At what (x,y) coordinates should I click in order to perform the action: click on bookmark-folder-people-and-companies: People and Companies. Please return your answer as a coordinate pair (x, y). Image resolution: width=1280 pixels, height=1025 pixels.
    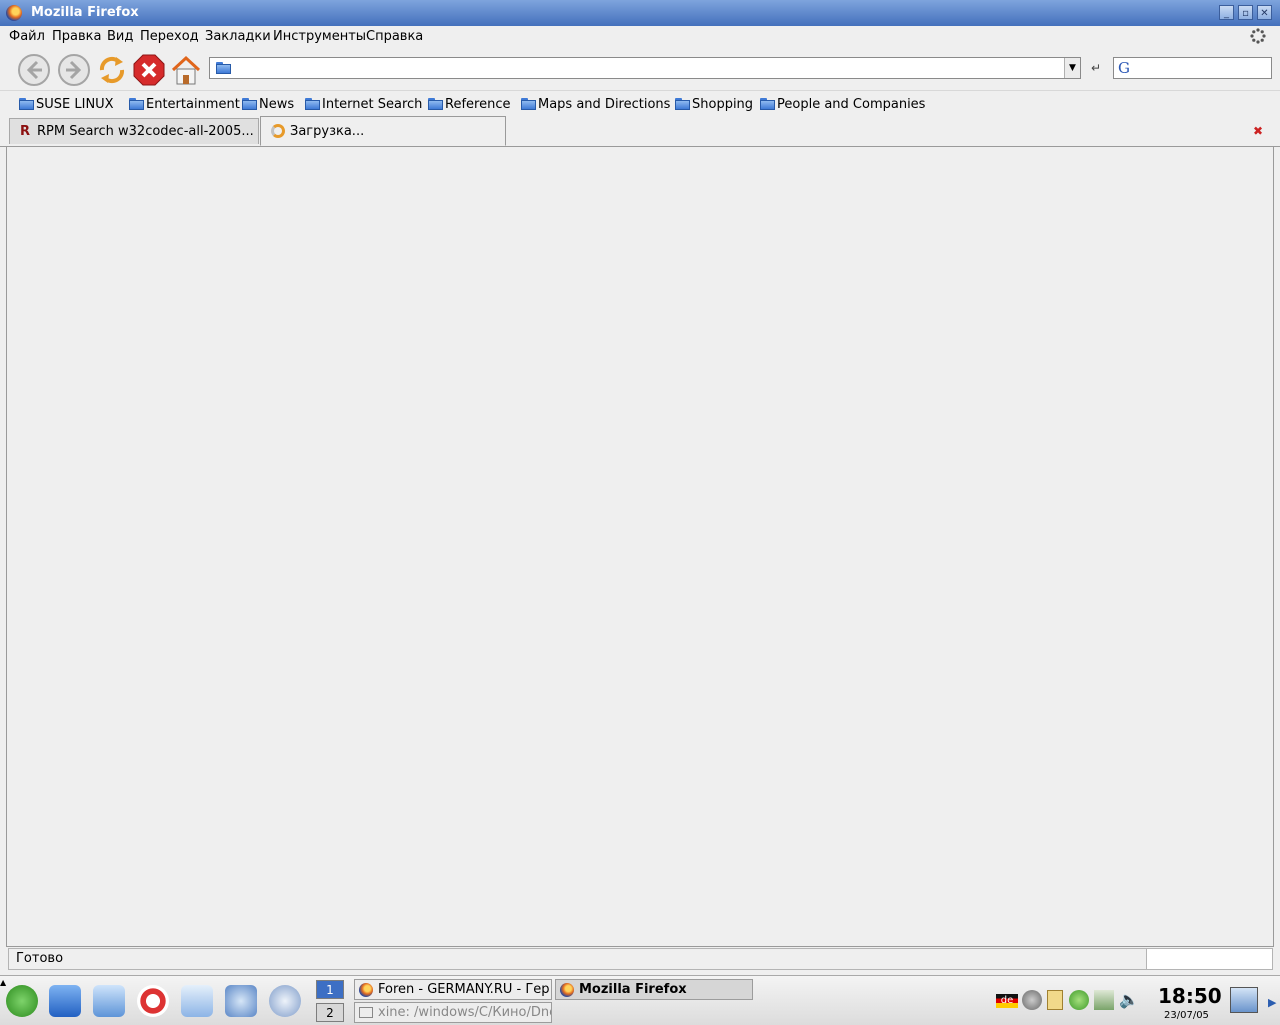
    Looking at the image, I should click on (842, 104).